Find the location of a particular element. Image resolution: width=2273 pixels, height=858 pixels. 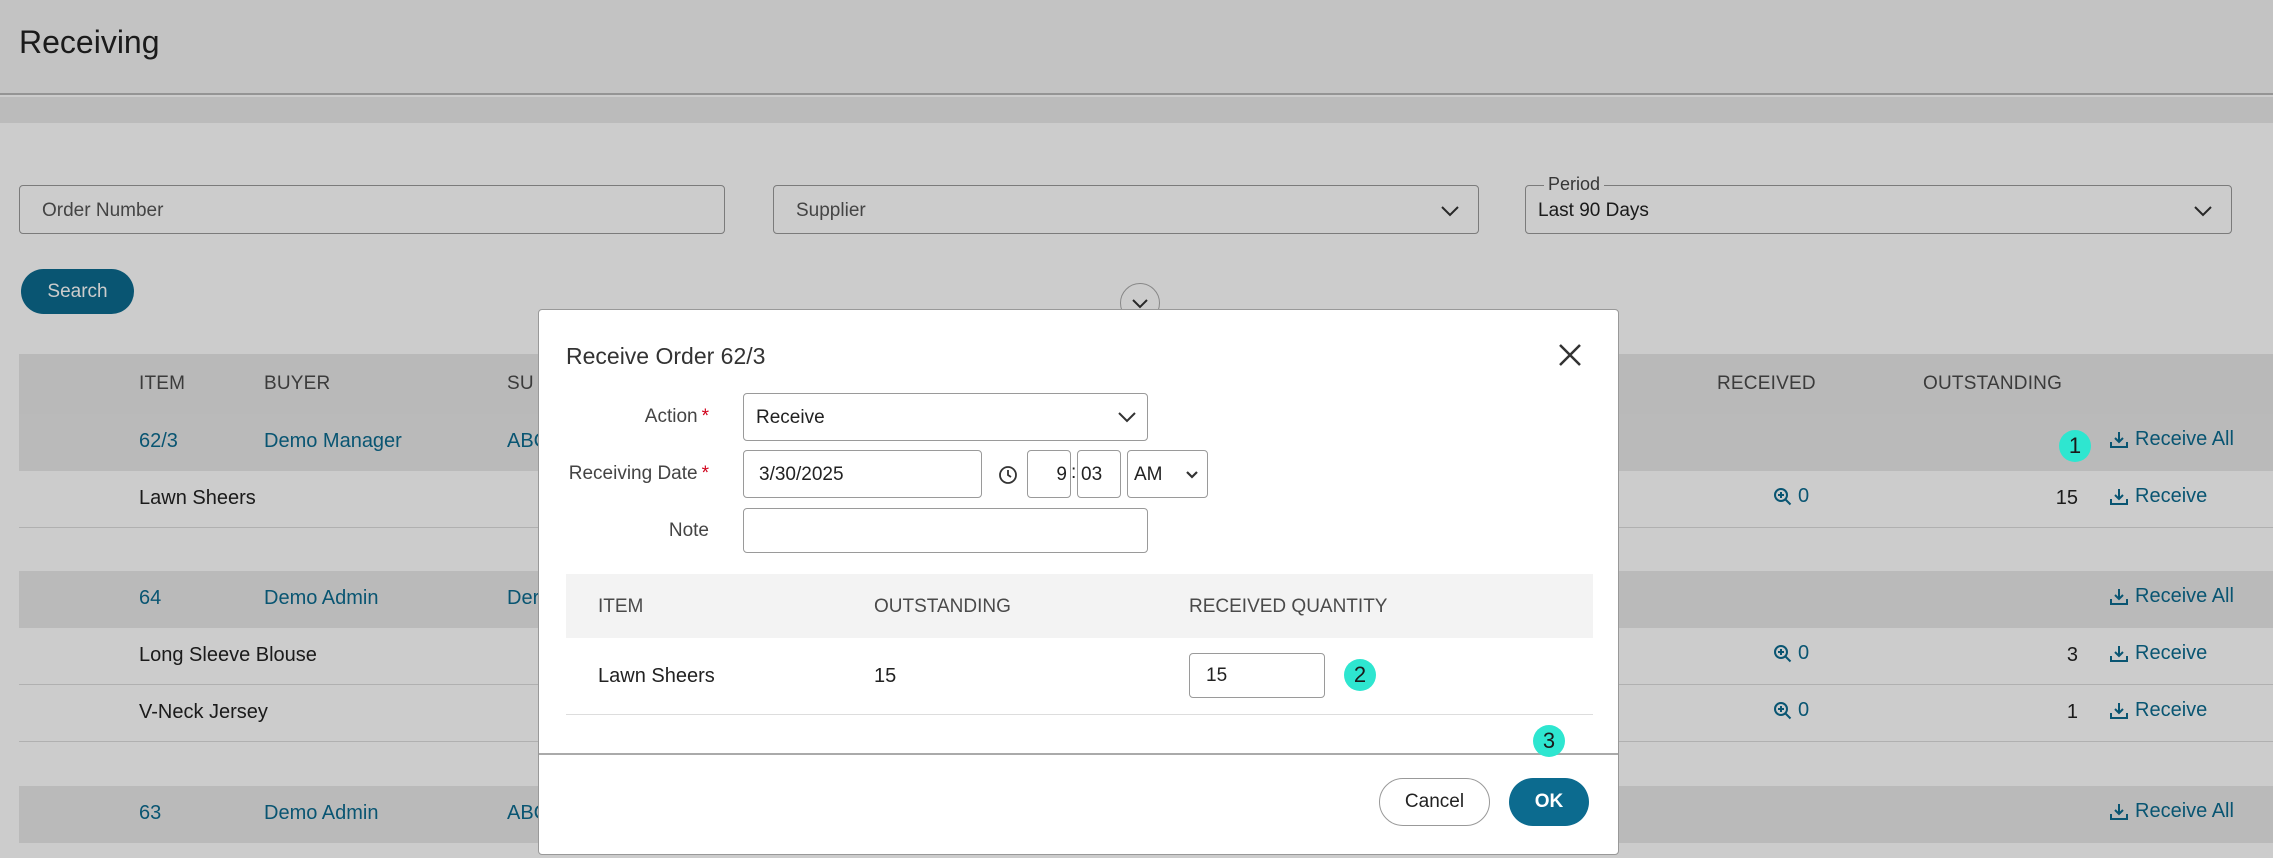

dialog-col-item: ITEM is located at coordinates (621, 606).